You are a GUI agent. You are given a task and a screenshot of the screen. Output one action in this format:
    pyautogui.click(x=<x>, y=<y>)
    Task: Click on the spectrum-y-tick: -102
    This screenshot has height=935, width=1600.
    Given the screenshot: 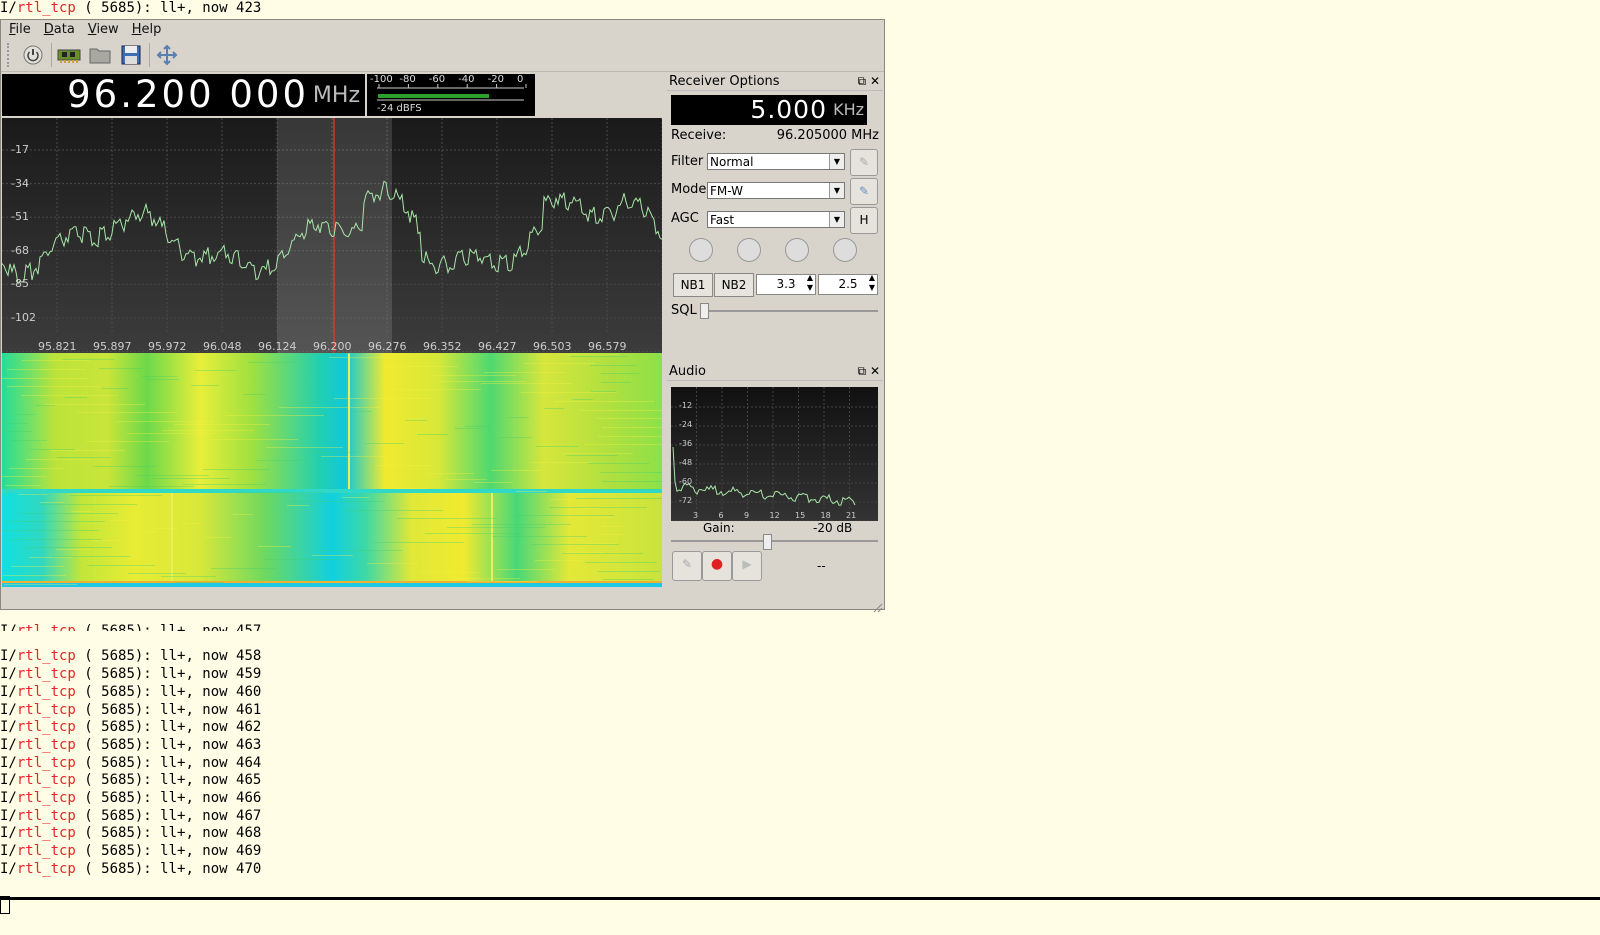 What is the action you would take?
    pyautogui.click(x=23, y=317)
    